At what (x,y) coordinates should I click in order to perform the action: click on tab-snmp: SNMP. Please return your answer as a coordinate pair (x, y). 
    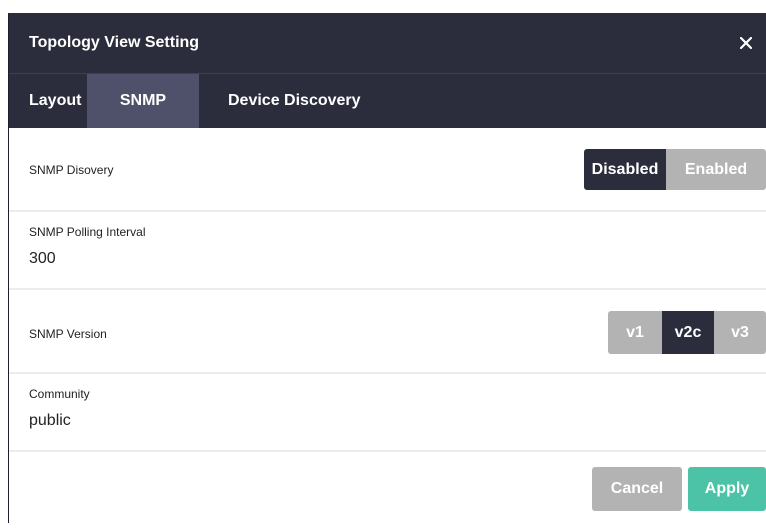
    Looking at the image, I should click on (143, 101).